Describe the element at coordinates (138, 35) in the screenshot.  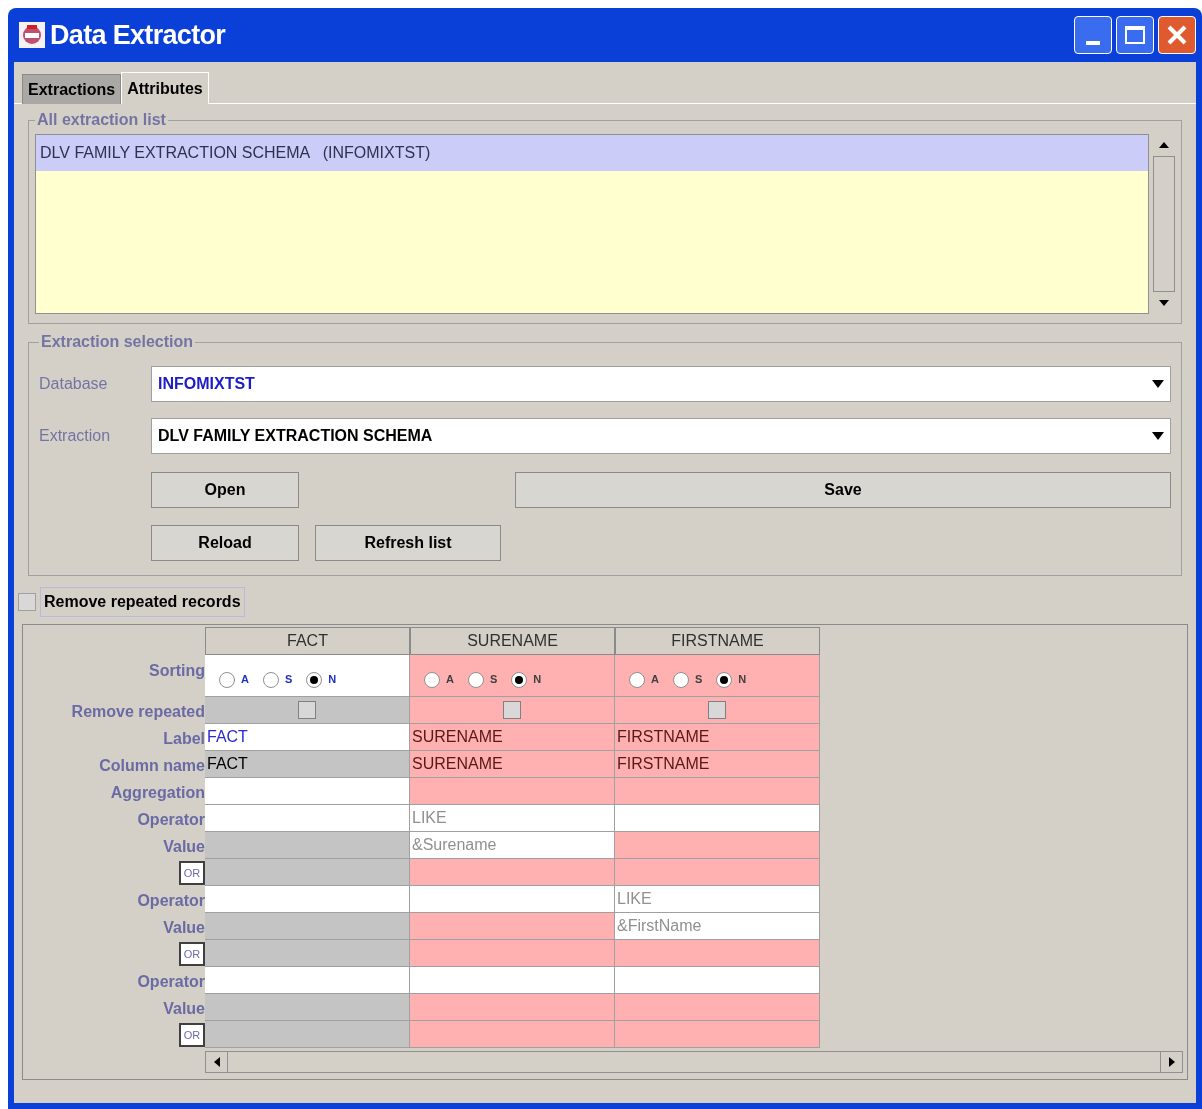
I see `window-title: Data Extractor` at that location.